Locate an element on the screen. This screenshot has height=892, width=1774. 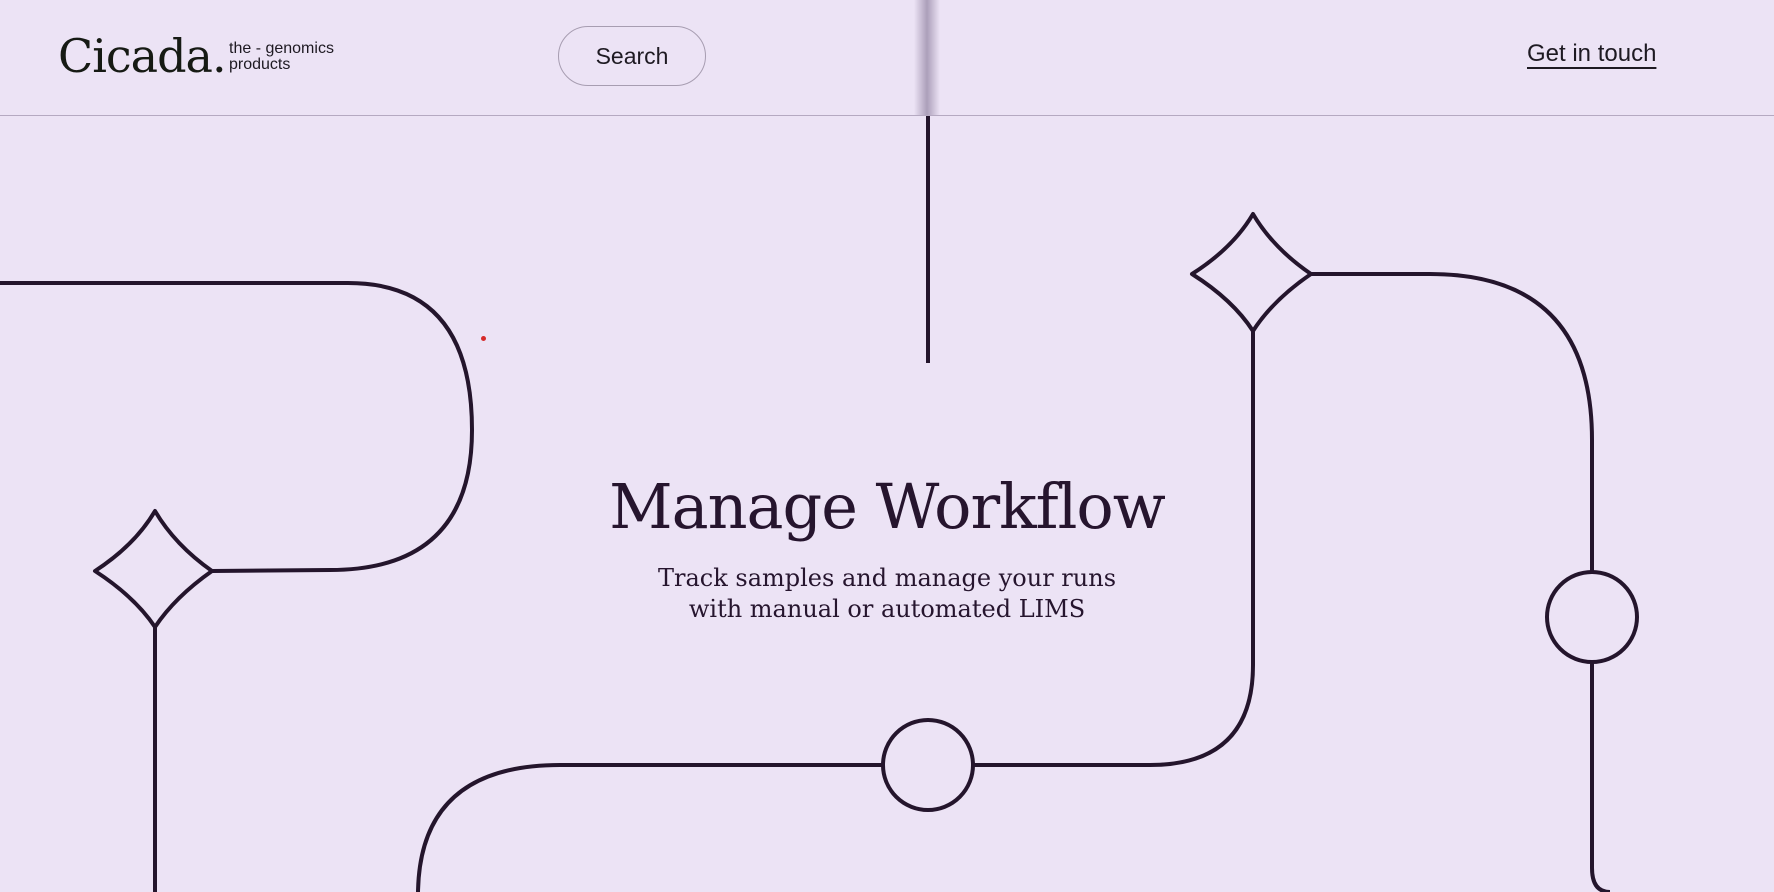
right-upper-path is located at coordinates (1452, 421).